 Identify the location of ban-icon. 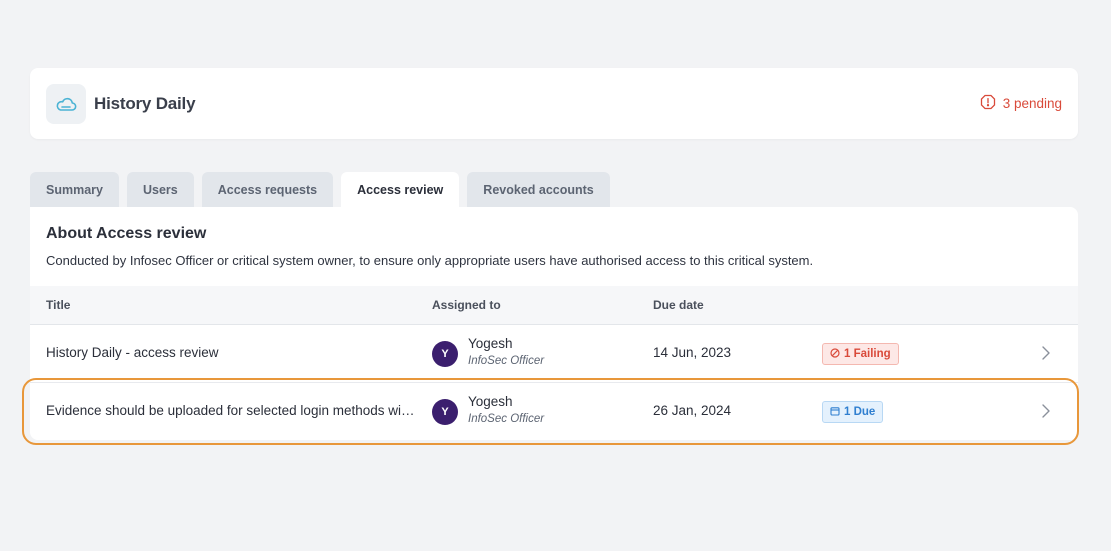
(835, 354).